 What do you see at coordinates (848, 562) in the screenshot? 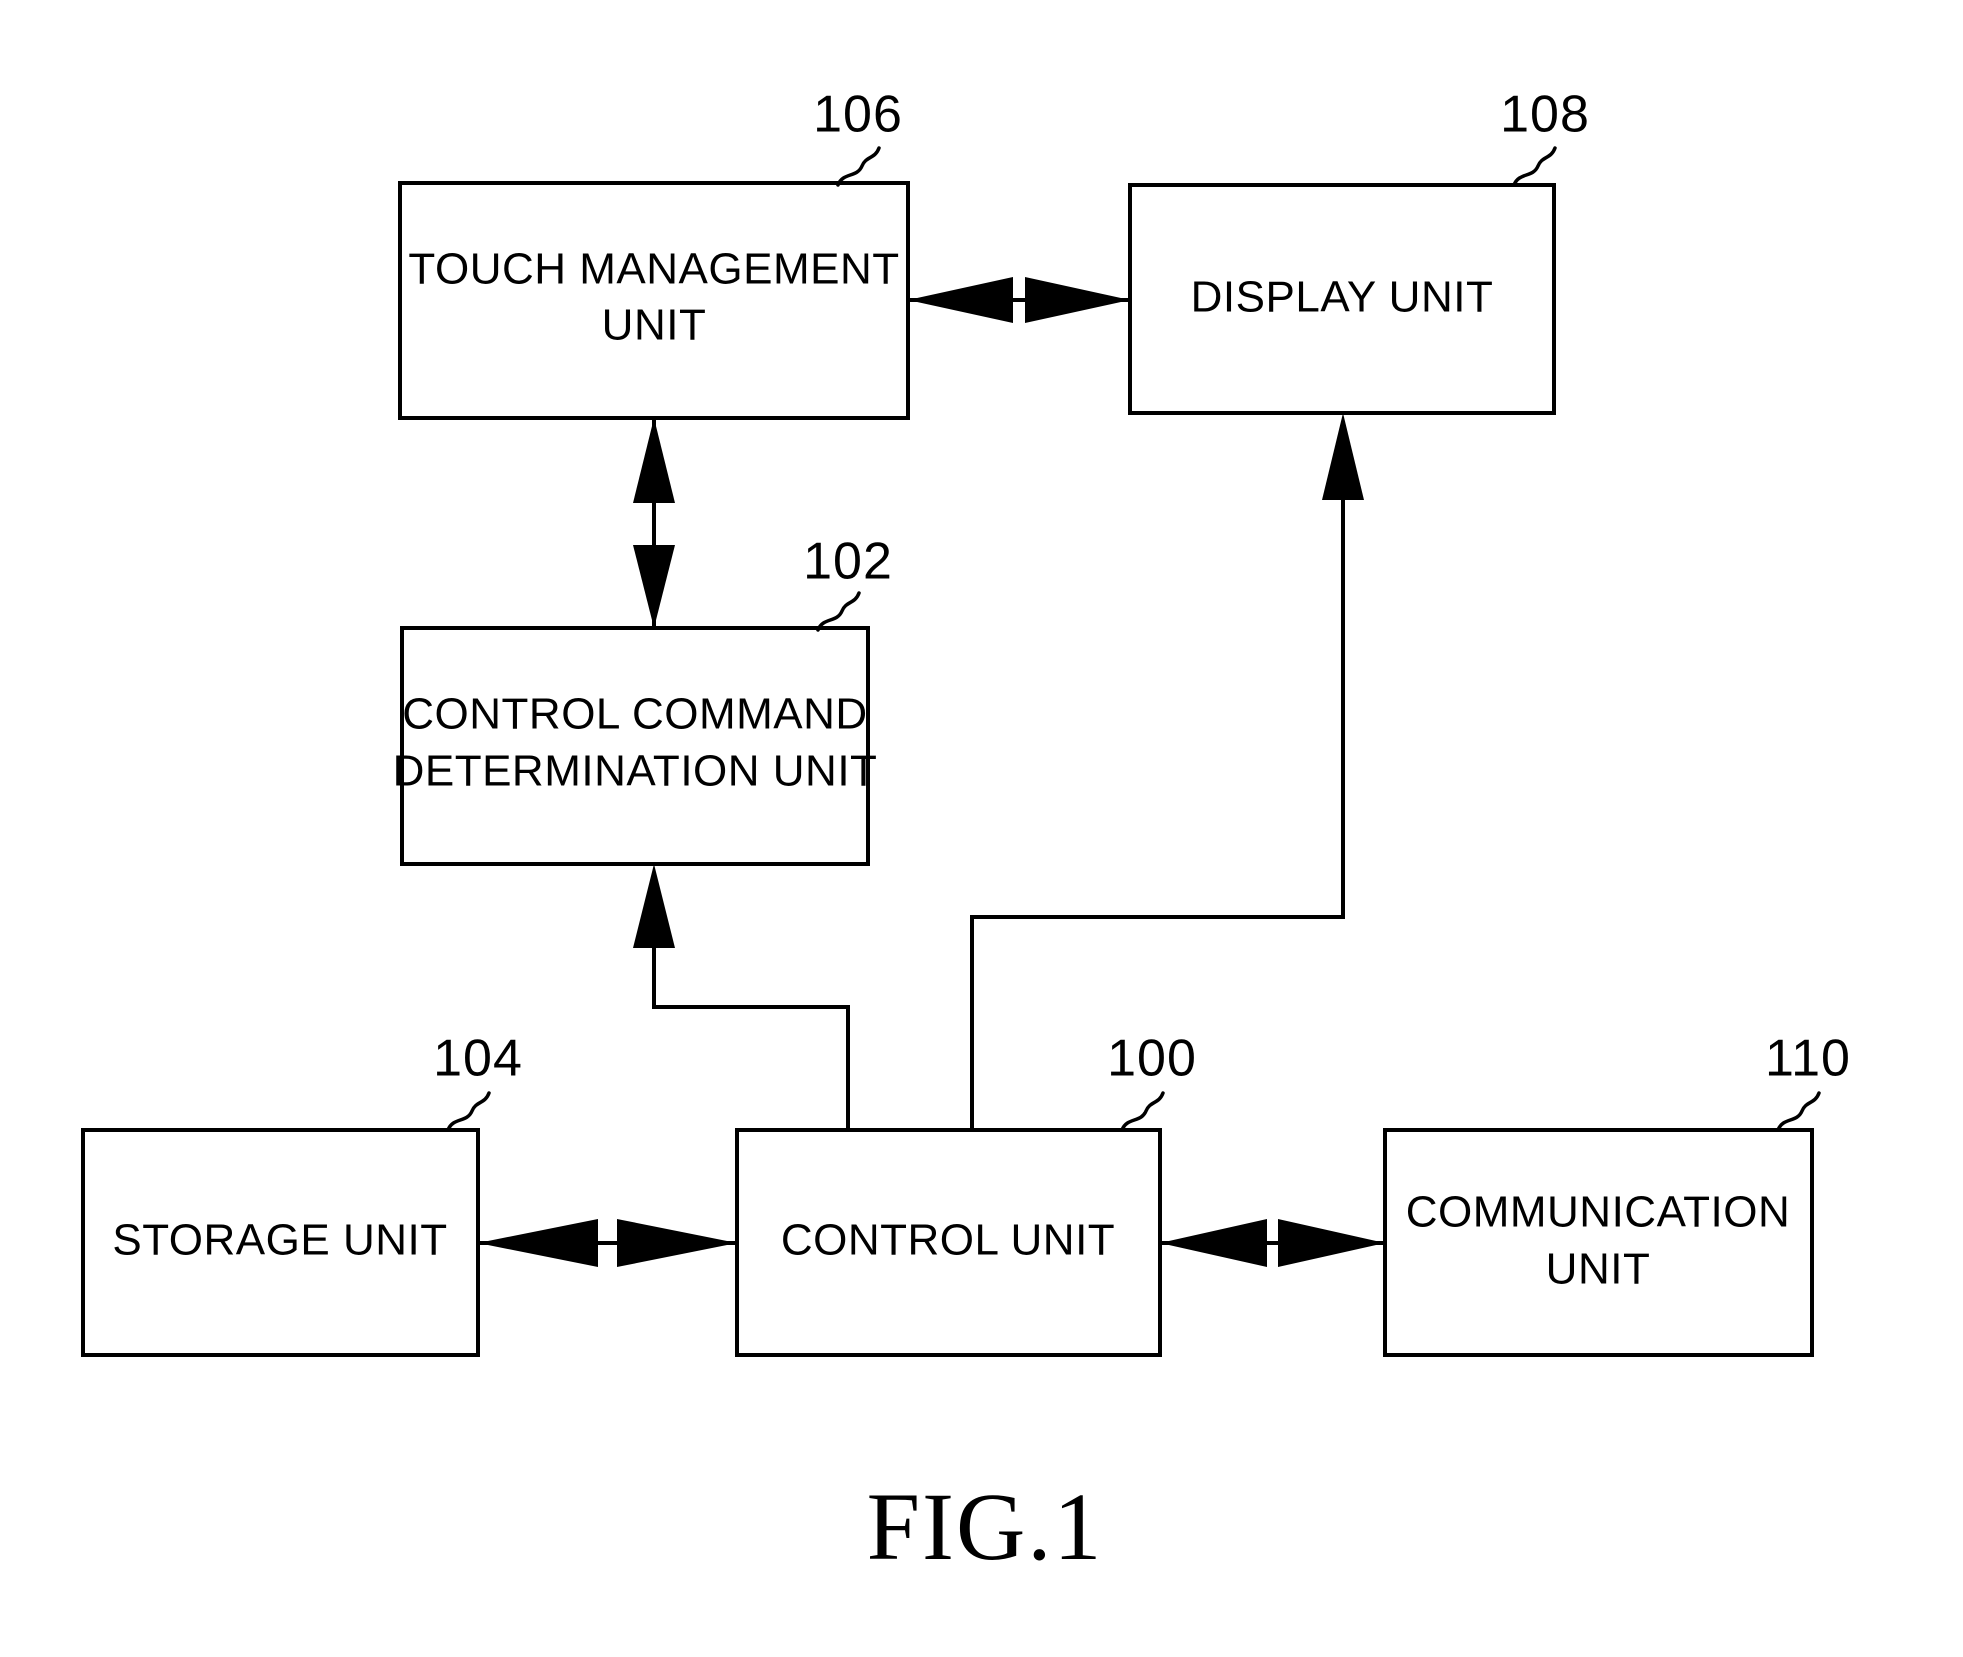
I see `reference-numeral-102: 102` at bounding box center [848, 562].